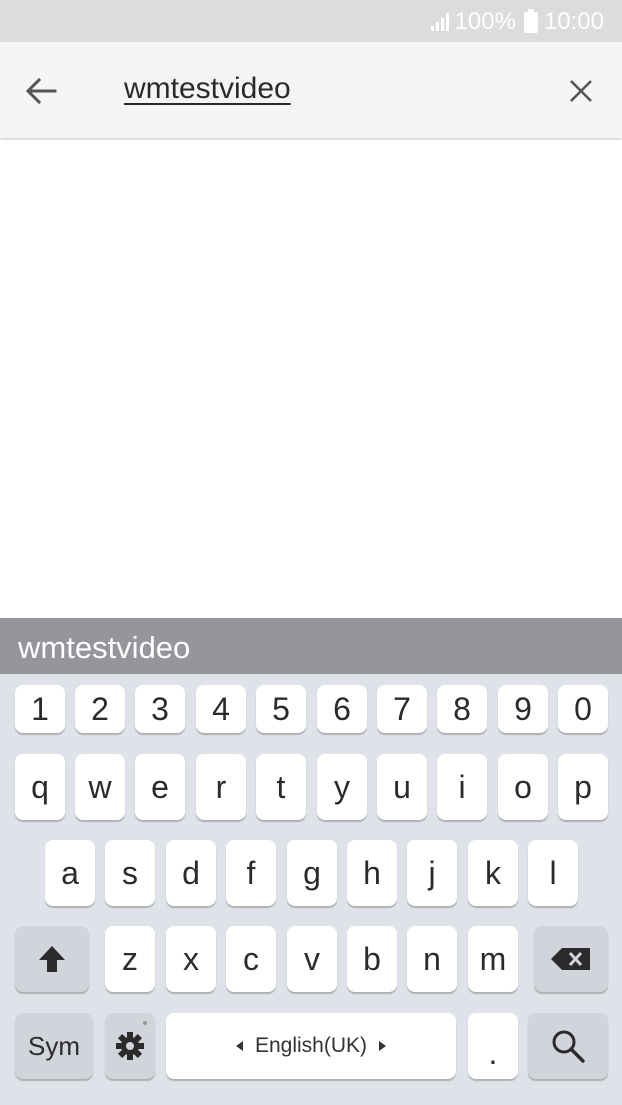  I want to click on key-label: y, so click(342, 787).